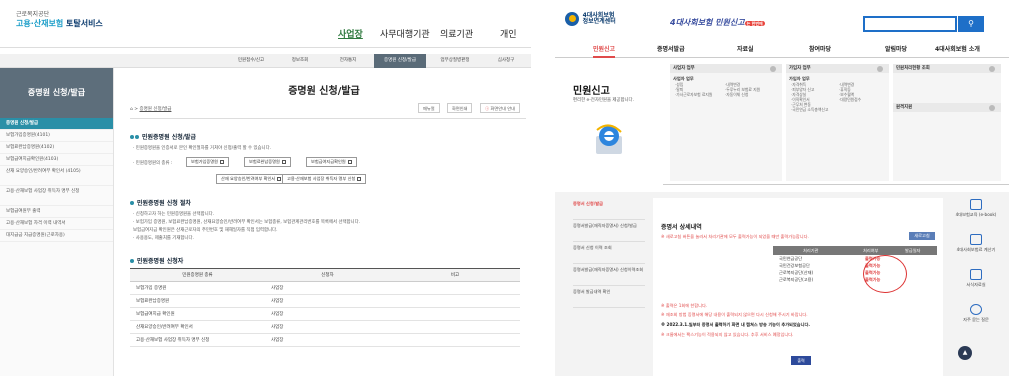 The image size is (1009, 376). I want to click on link-label: 고용·산재보험 사업장 취득자 명부 신청, so click(321, 178).